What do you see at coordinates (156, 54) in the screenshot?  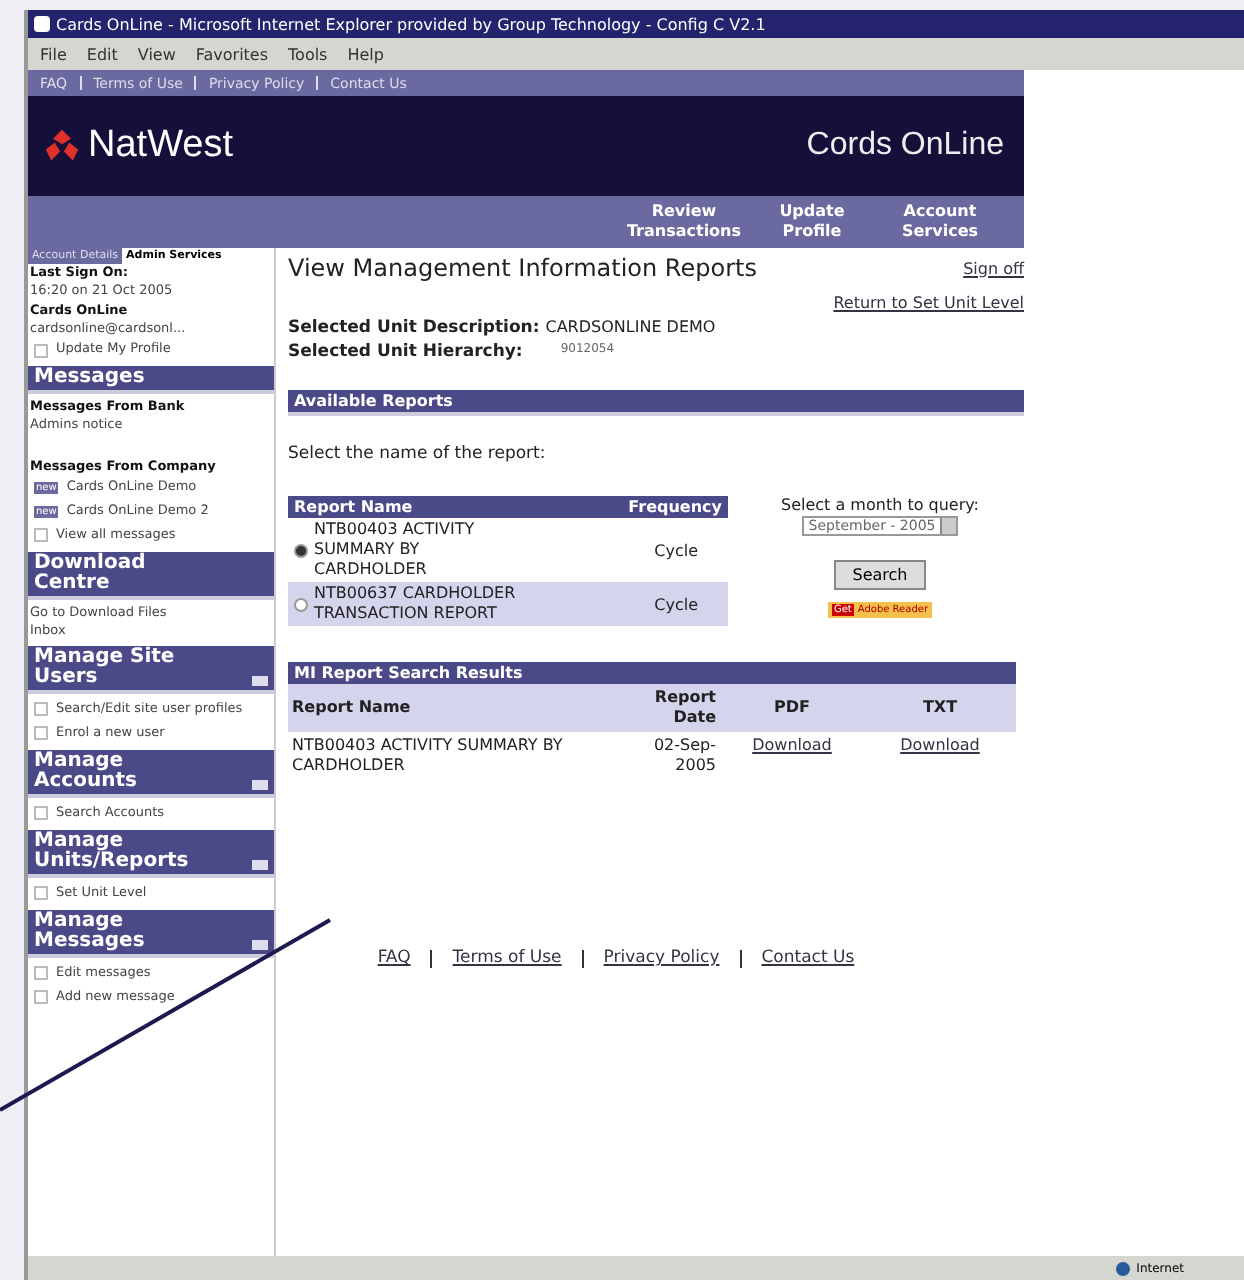 I see `menu-item: View` at bounding box center [156, 54].